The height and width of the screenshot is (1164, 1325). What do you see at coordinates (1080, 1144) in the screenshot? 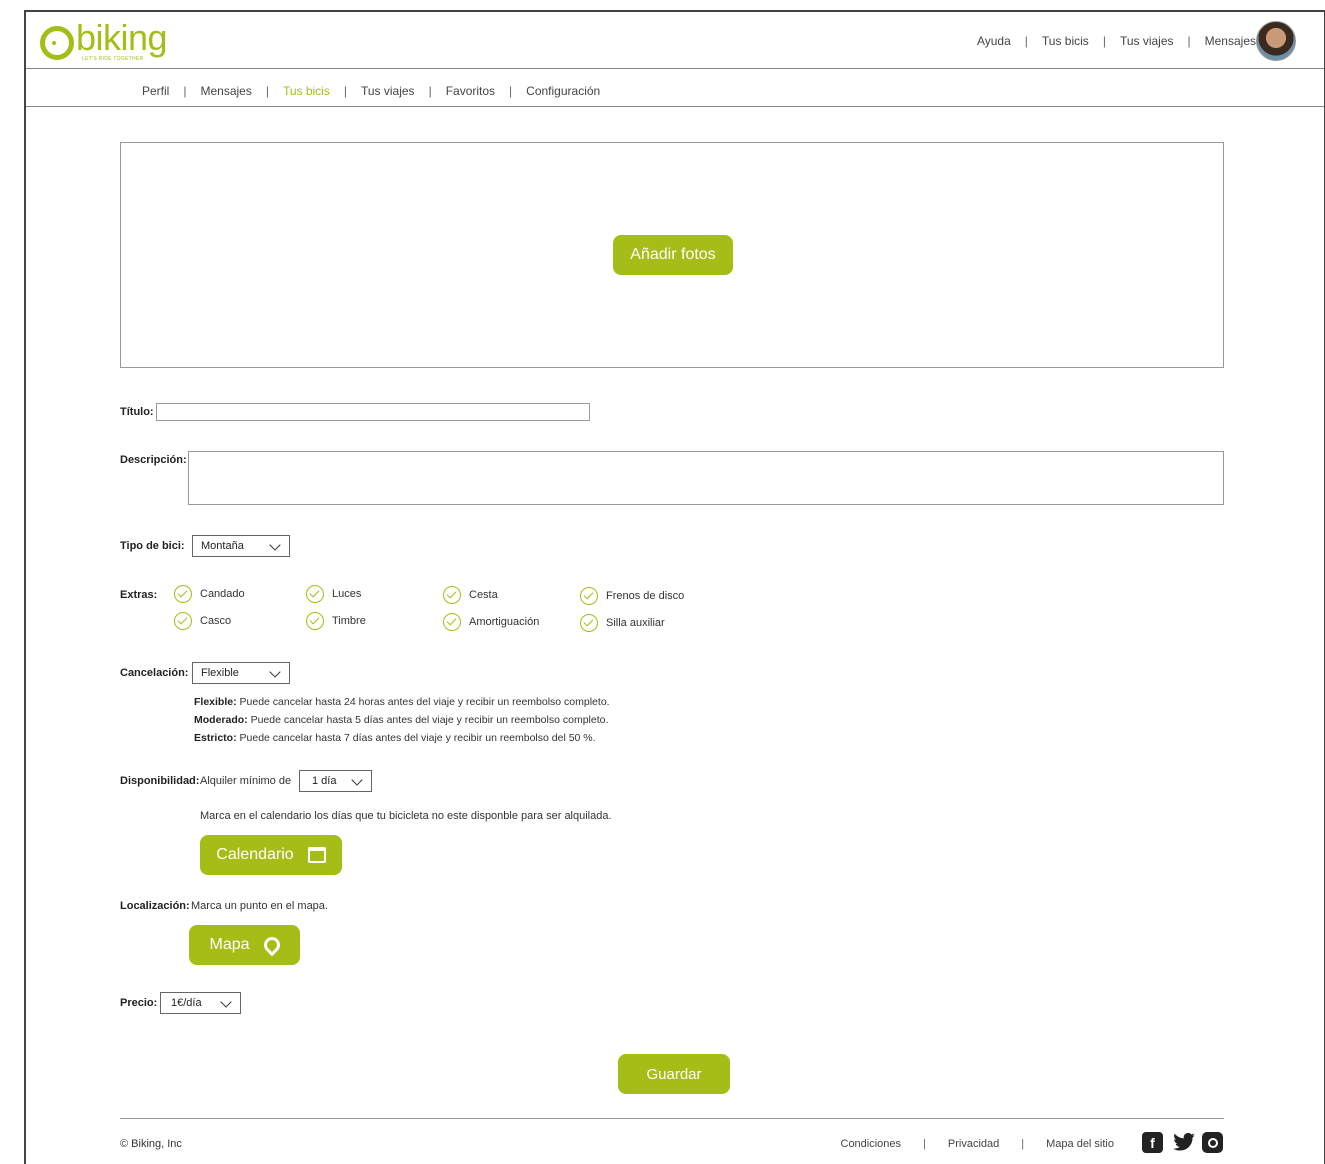
I see `footer-link-mapa-del-sitio: Mapa del sitio` at bounding box center [1080, 1144].